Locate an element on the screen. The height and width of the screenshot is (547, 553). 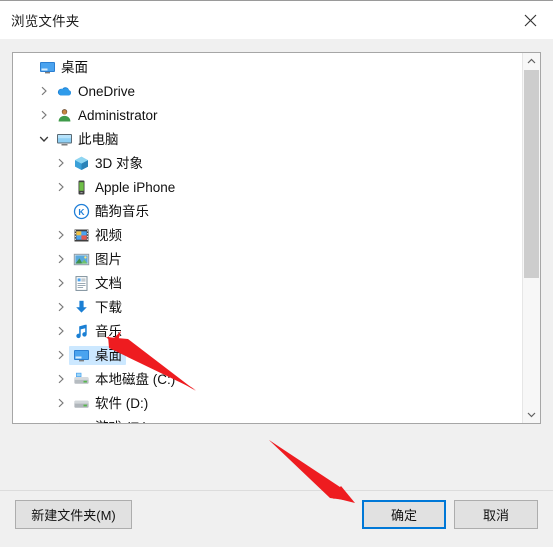
tree-item: 游戏 (E:) is located at coordinates (267, 419).